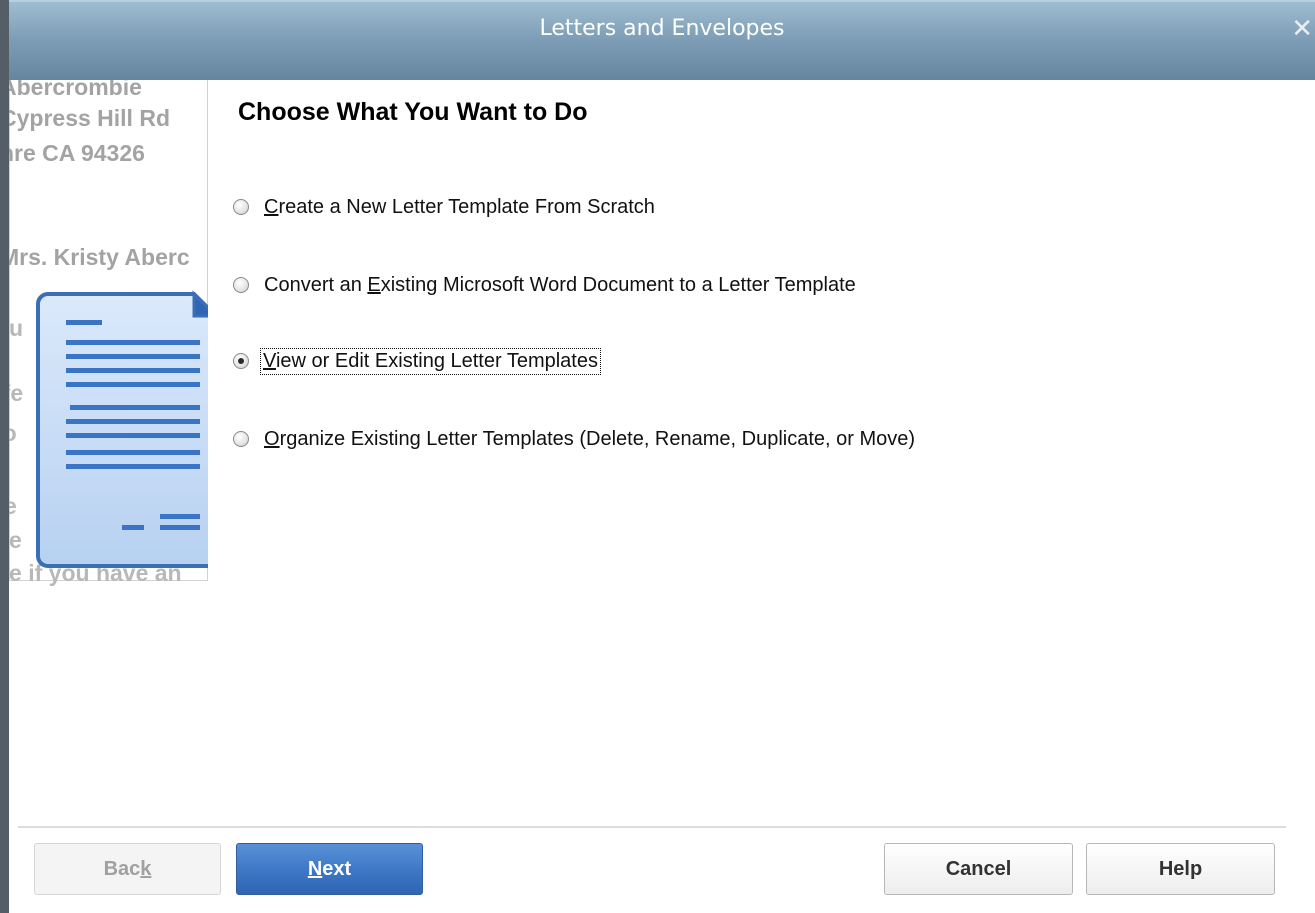 The width and height of the screenshot is (1315, 913). I want to click on window-title: Letters and Envelopes, so click(662, 28).